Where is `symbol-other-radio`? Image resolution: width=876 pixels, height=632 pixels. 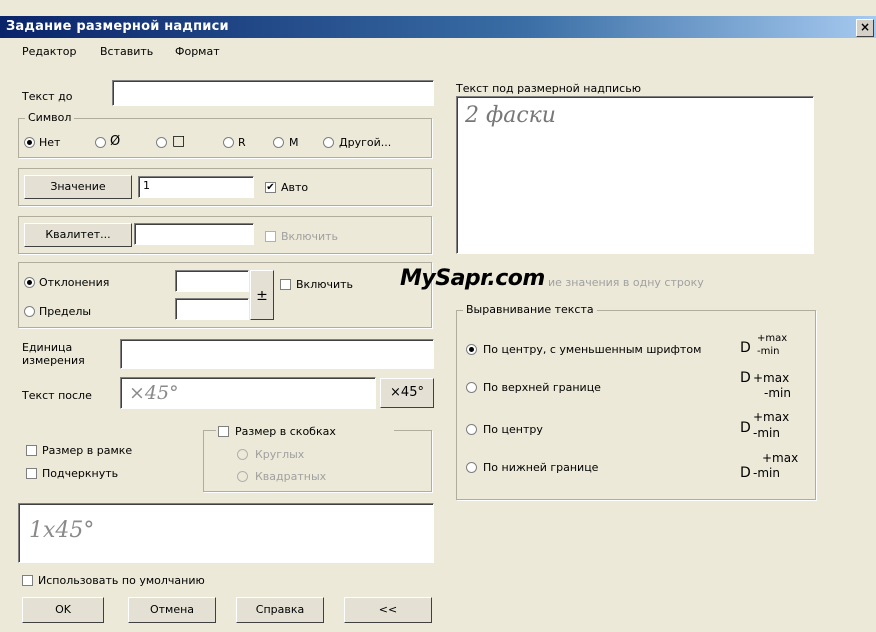 symbol-other-radio is located at coordinates (328, 142).